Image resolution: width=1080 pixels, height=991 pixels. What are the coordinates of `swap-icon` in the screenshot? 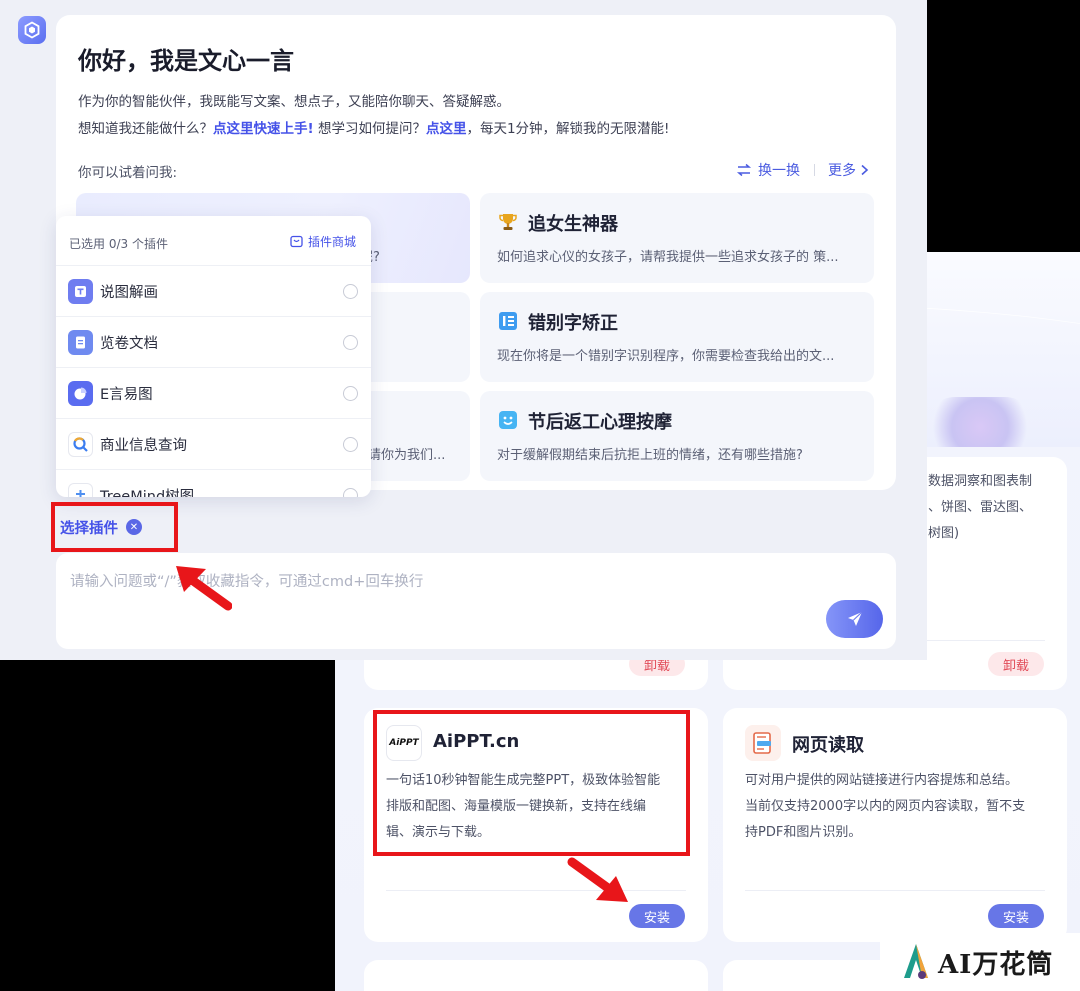 It's located at (744, 170).